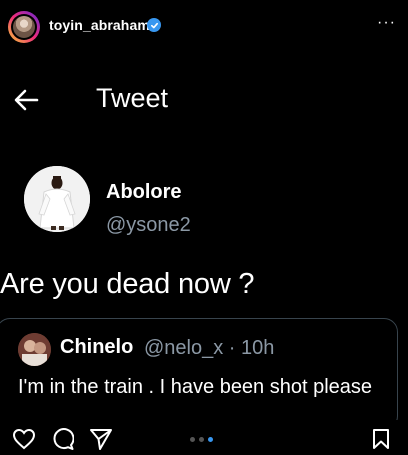 The image size is (408, 455). What do you see at coordinates (127, 284) in the screenshot?
I see `tweet-text: Are you dead now ?` at bounding box center [127, 284].